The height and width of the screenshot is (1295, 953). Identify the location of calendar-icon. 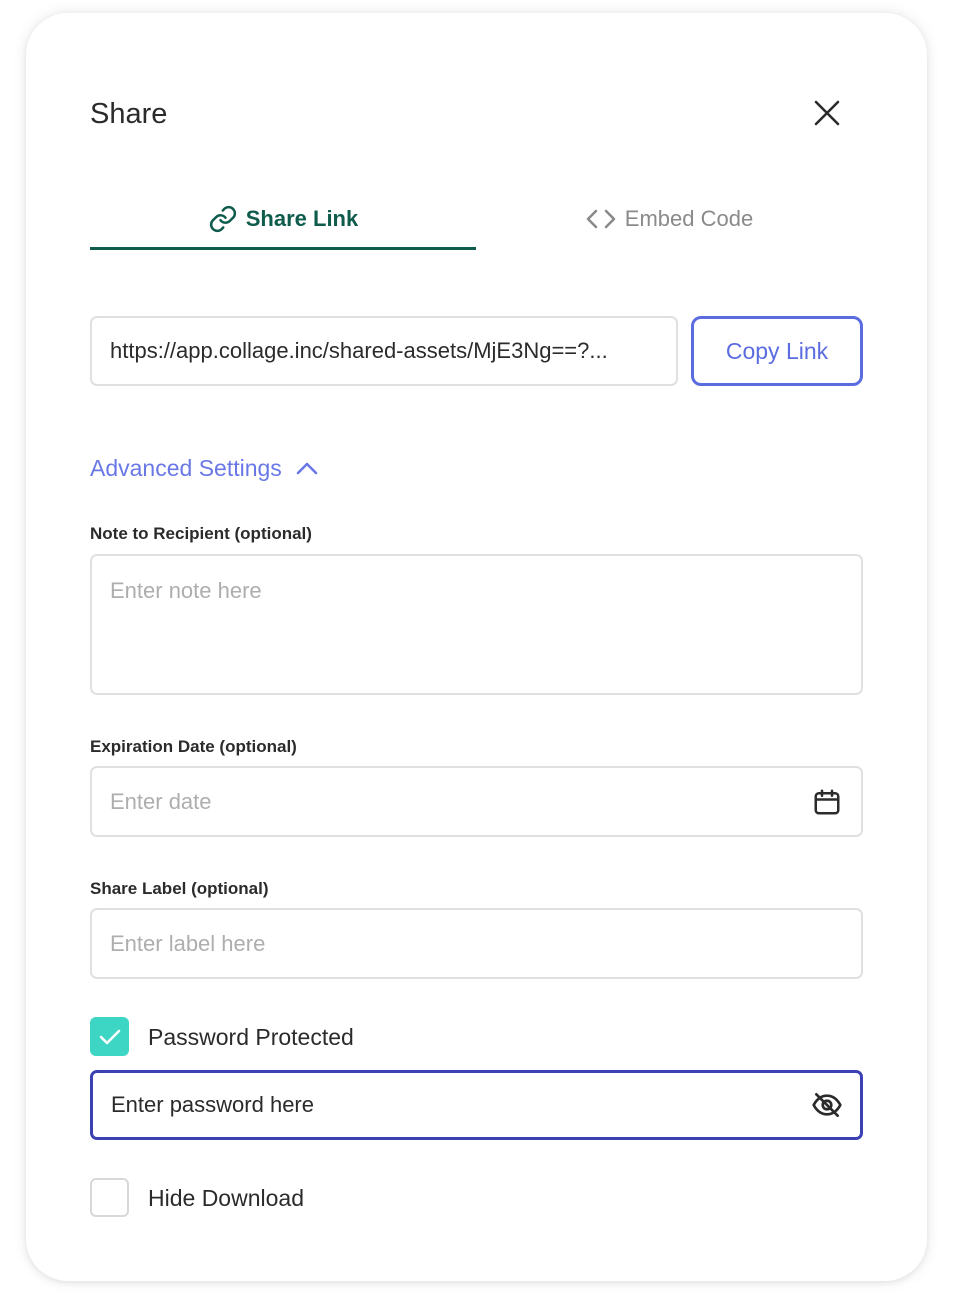
(827, 801).